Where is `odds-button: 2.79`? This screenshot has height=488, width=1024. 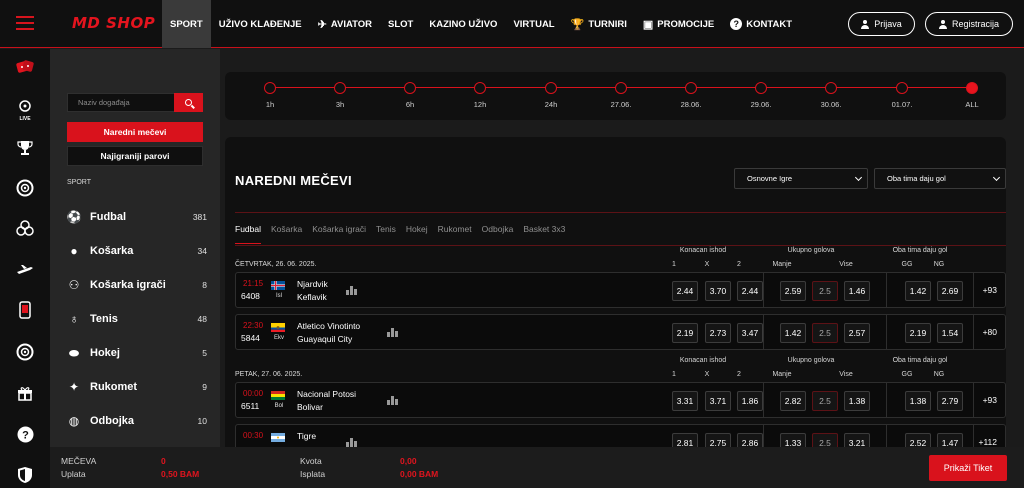 odds-button: 2.79 is located at coordinates (950, 401).